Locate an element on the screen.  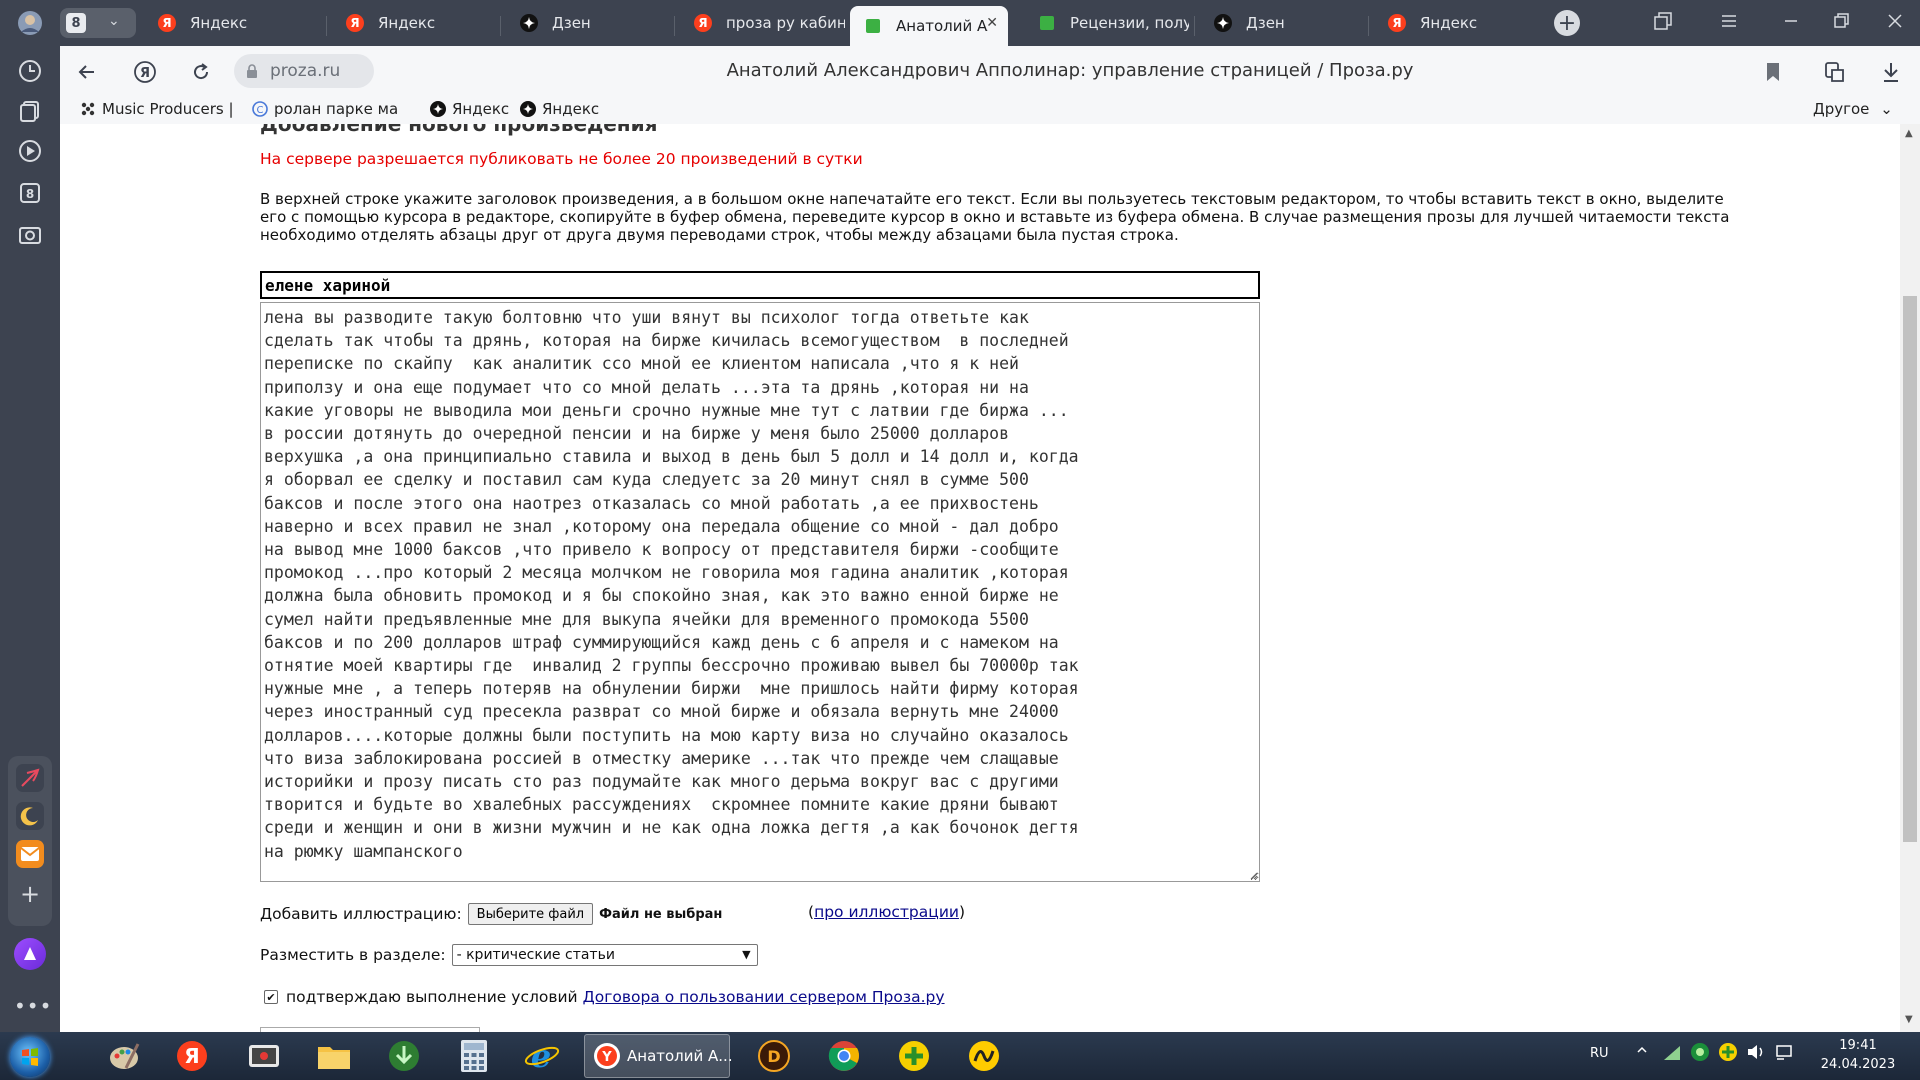
close-tab-icon: ✕ is located at coordinates (992, 23).